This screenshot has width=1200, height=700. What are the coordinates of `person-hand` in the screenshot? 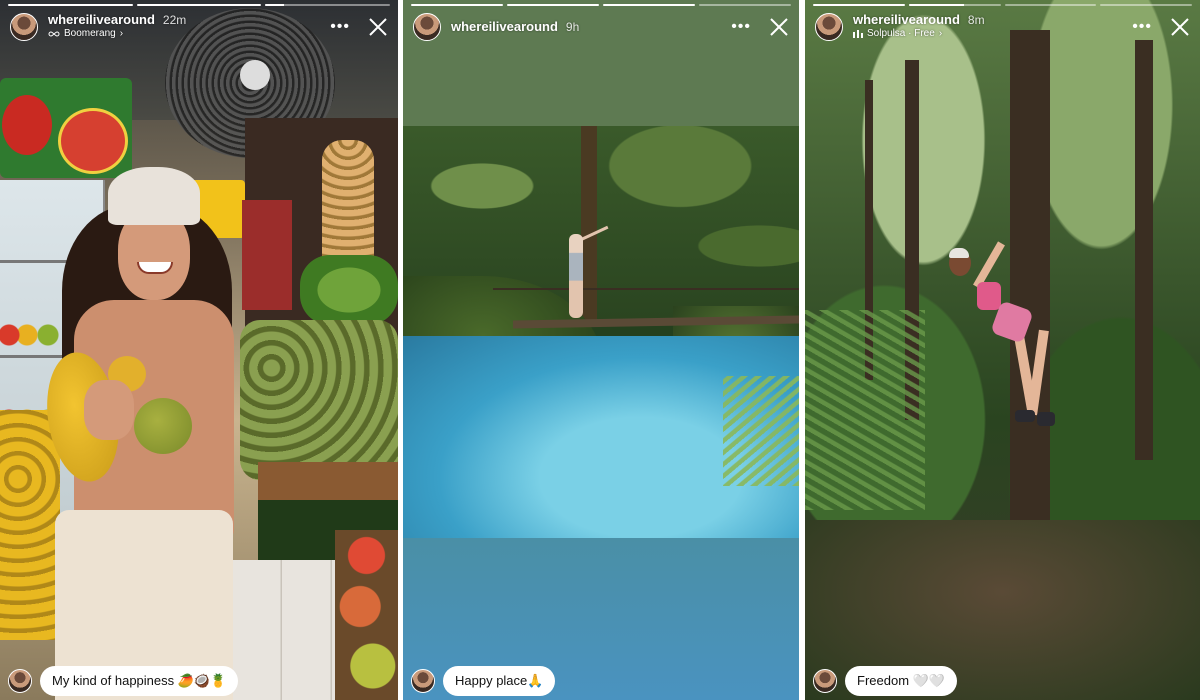 It's located at (109, 410).